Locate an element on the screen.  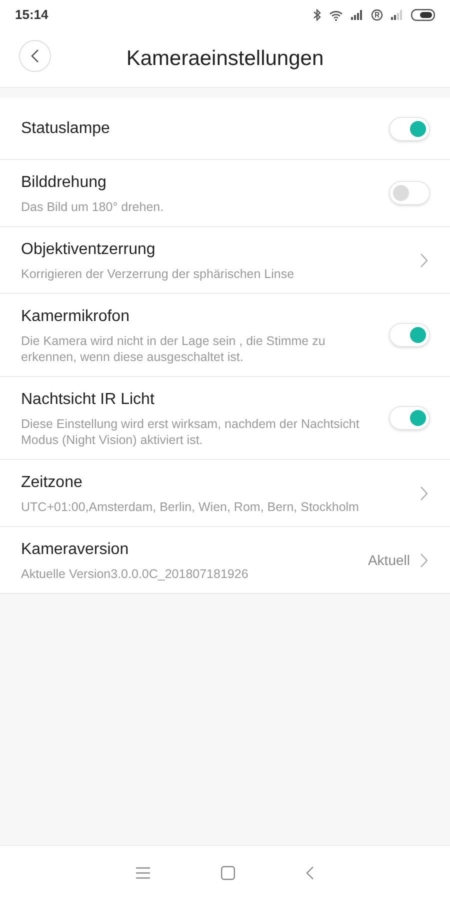
wifi-icon is located at coordinates (336, 15).